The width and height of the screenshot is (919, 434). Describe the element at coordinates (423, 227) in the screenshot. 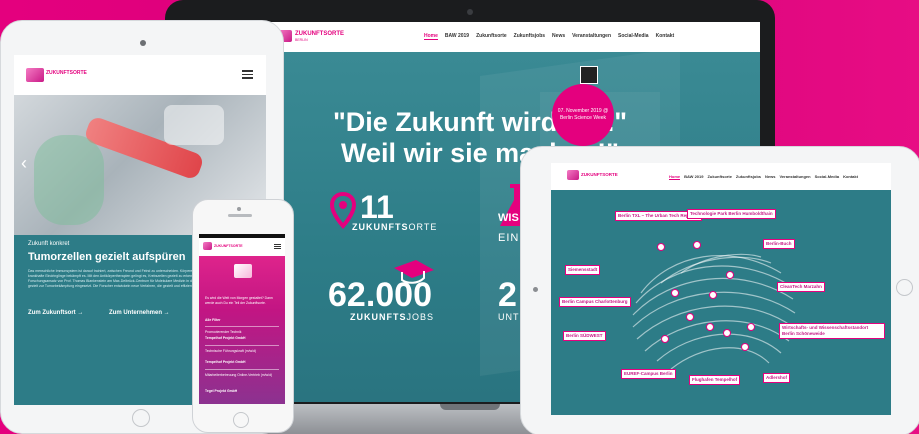

I see `stat-orte-label-rest: ORTE` at that location.